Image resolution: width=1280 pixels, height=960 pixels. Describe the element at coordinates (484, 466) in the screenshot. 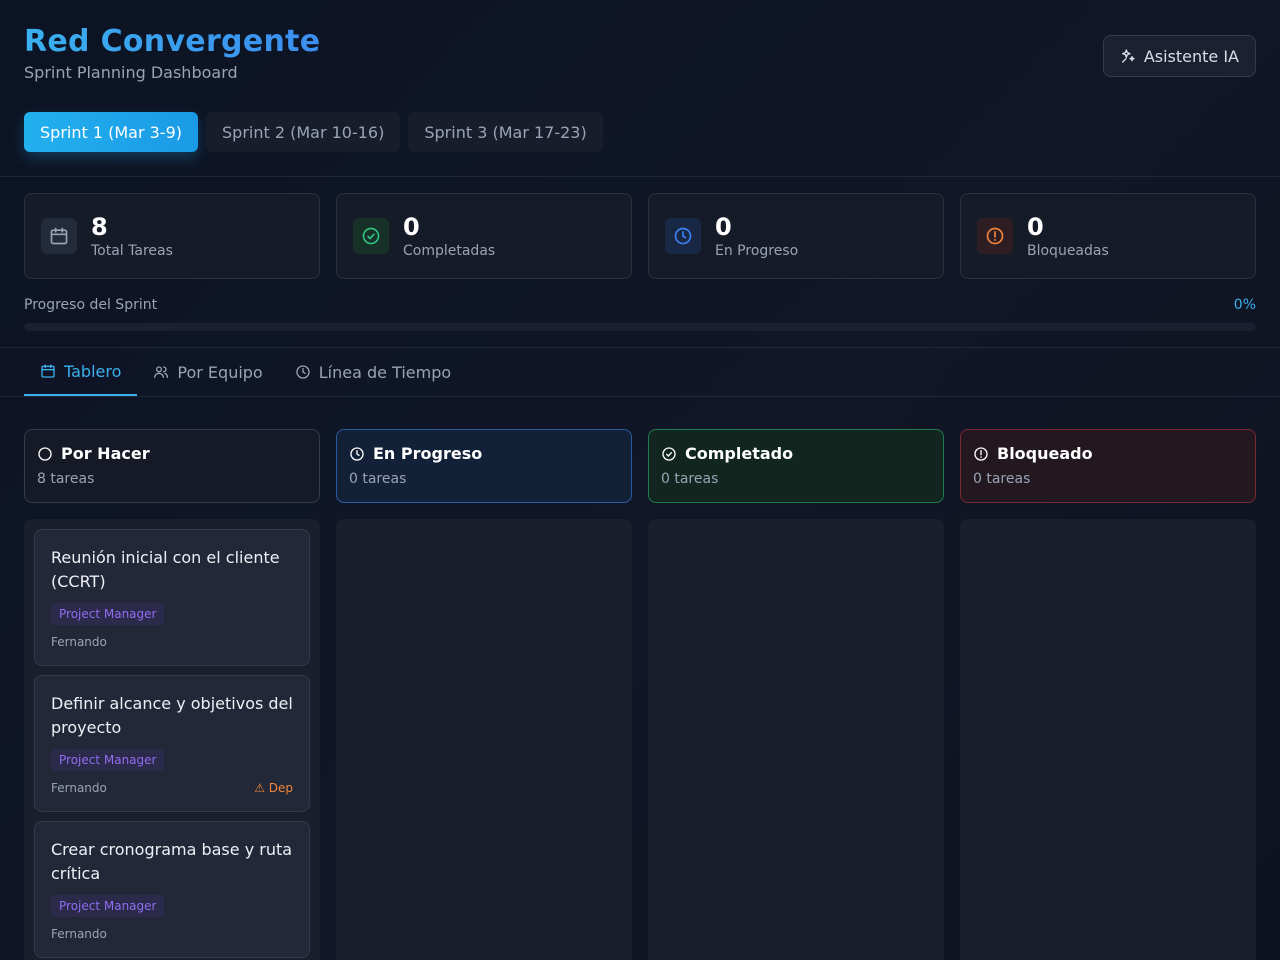

I see `column-header: En Progreso 0 tareas` at that location.